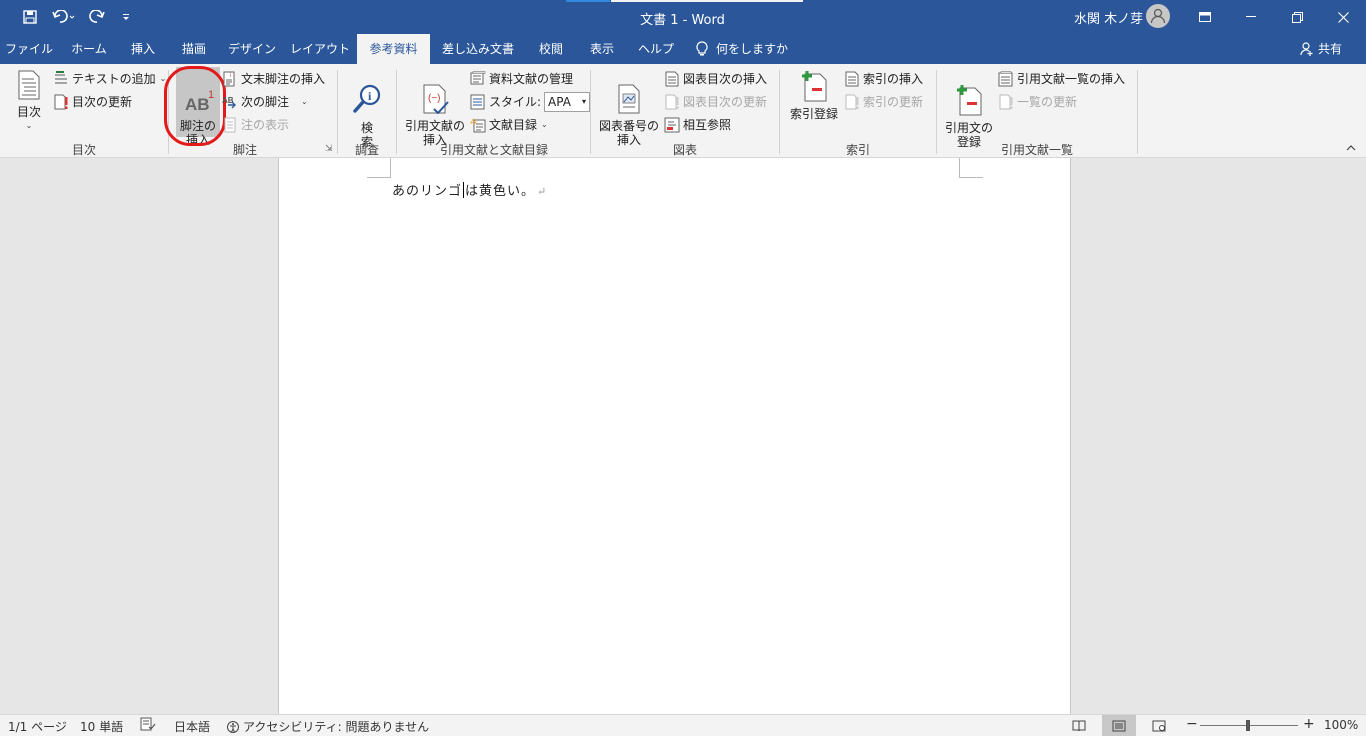  I want to click on add-text-button: テキストの追加 ⌄, so click(109, 79).